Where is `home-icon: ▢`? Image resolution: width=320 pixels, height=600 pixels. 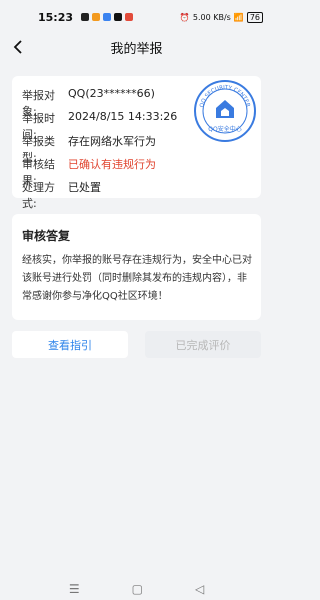 home-icon: ▢ is located at coordinates (137, 589).